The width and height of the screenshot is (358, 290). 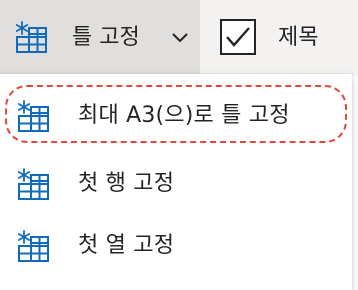 I want to click on title-checkbox-label: 제목, so click(x=298, y=37).